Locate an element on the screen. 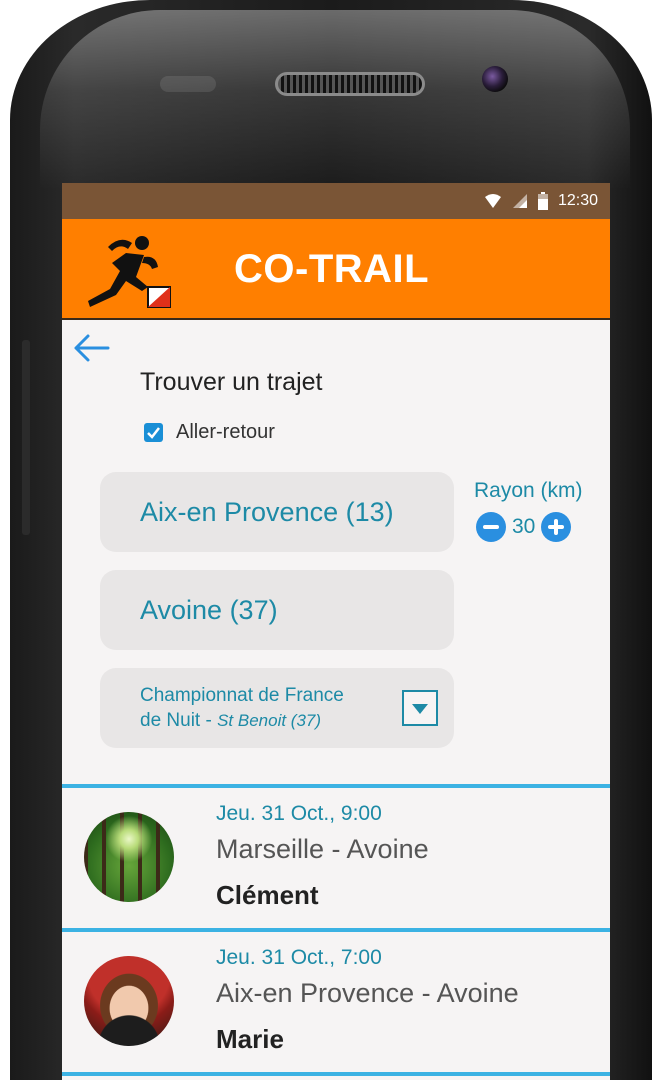  battery-icon is located at coordinates (542, 201).